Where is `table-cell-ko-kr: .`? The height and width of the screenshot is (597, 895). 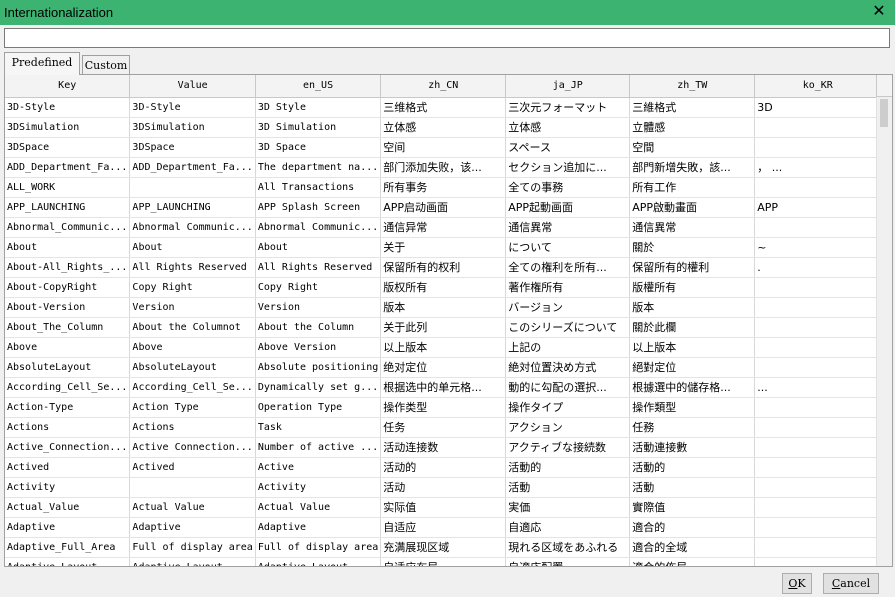 table-cell-ko-kr: . is located at coordinates (818, 267).